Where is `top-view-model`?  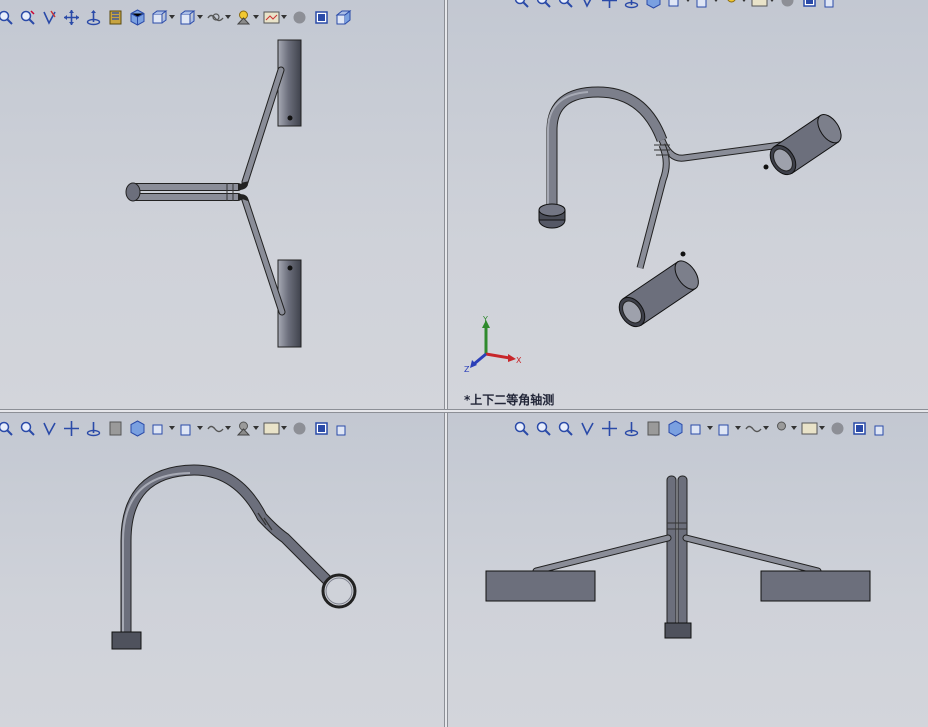
top-view-model is located at coordinates (213, 193).